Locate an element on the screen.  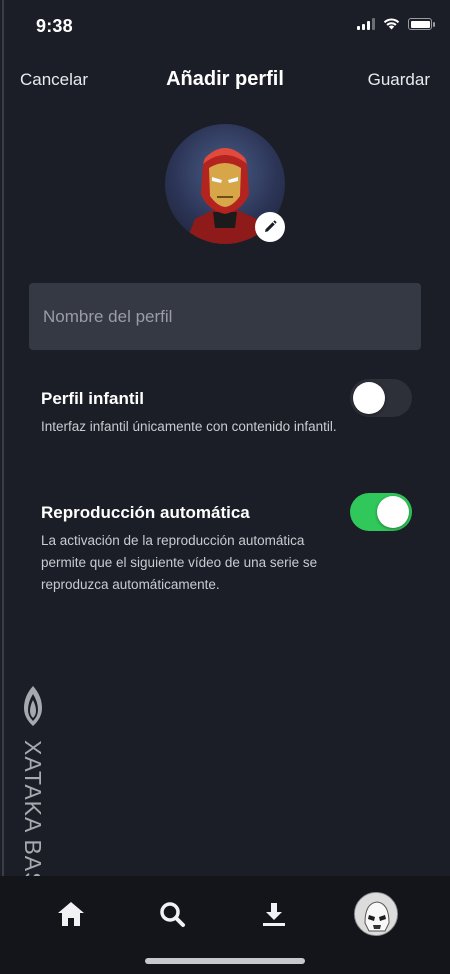
status-time: 9:38 is located at coordinates (54, 26).